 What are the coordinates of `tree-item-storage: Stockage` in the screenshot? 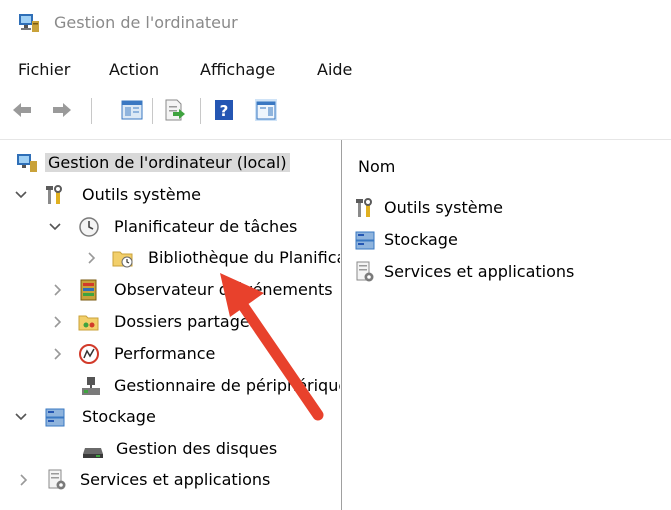 It's located at (170, 417).